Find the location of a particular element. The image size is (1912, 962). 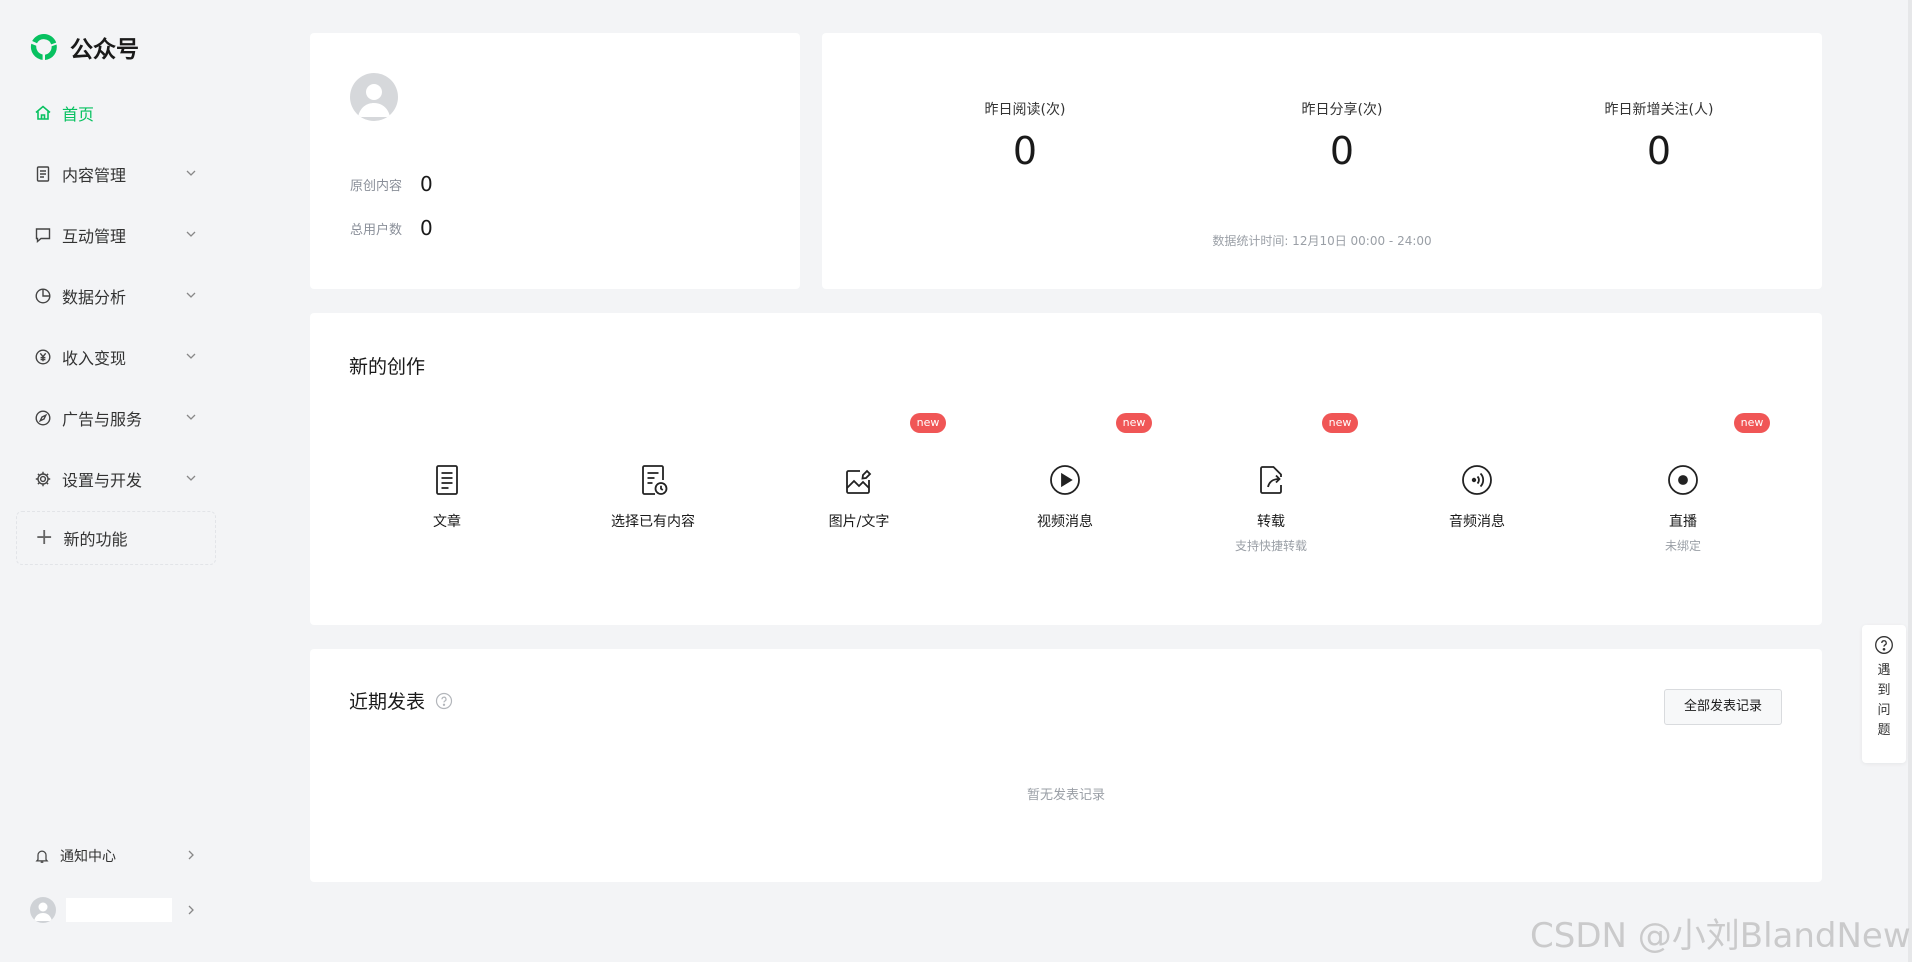

sidebar-item-label: 设置与开发 is located at coordinates (102, 480).